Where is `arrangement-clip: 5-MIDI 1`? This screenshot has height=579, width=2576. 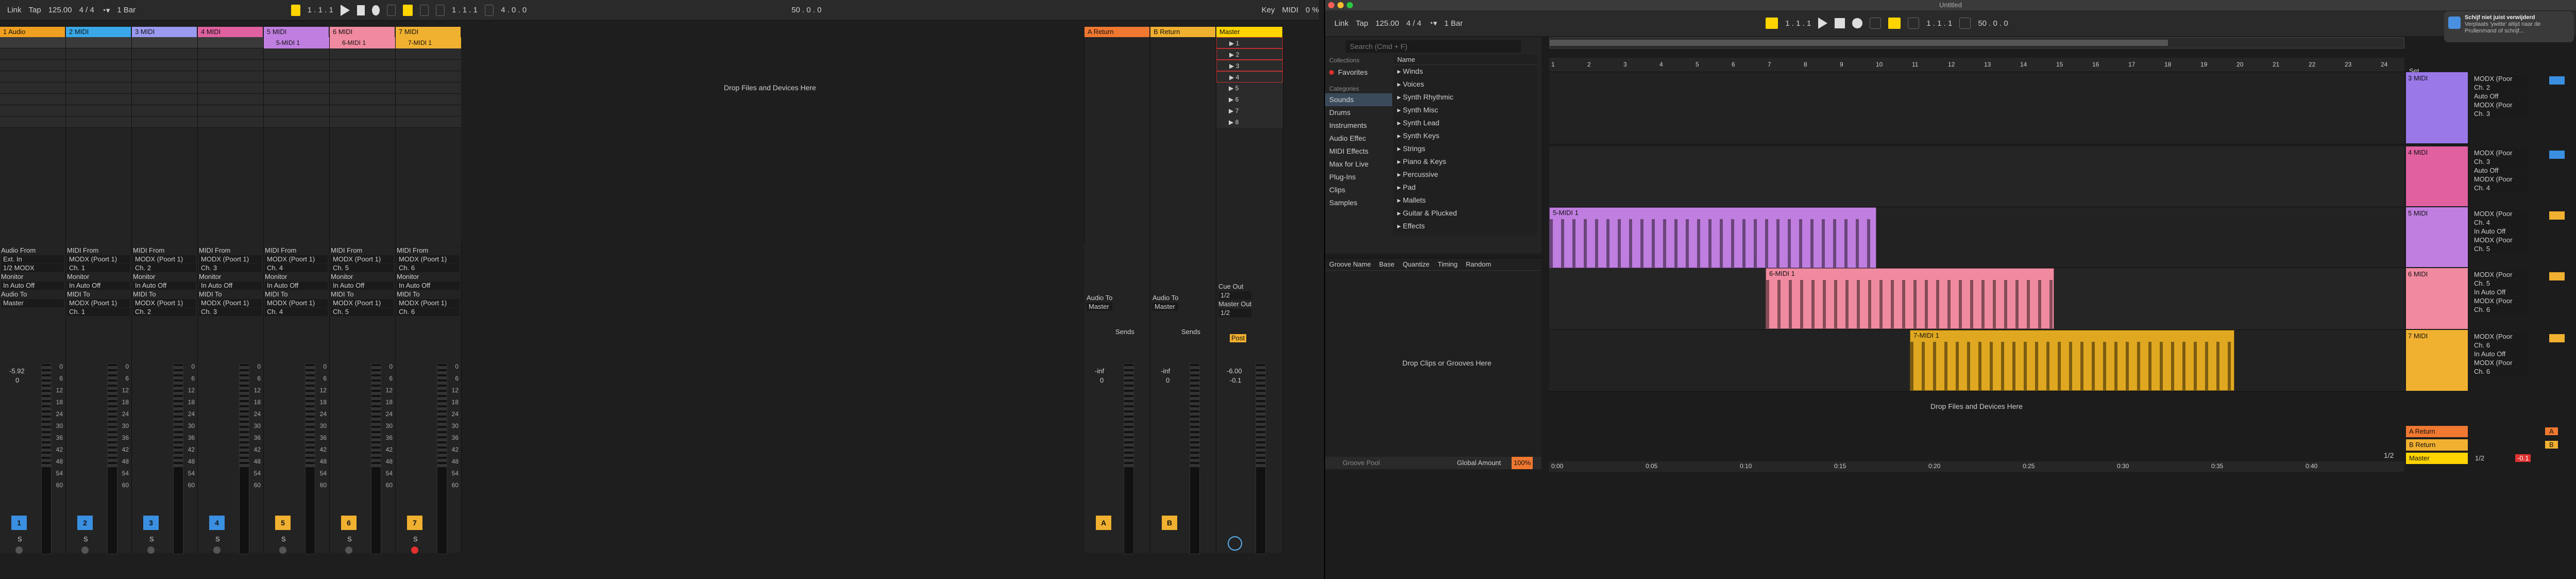 arrangement-clip: 5-MIDI 1 is located at coordinates (1712, 238).